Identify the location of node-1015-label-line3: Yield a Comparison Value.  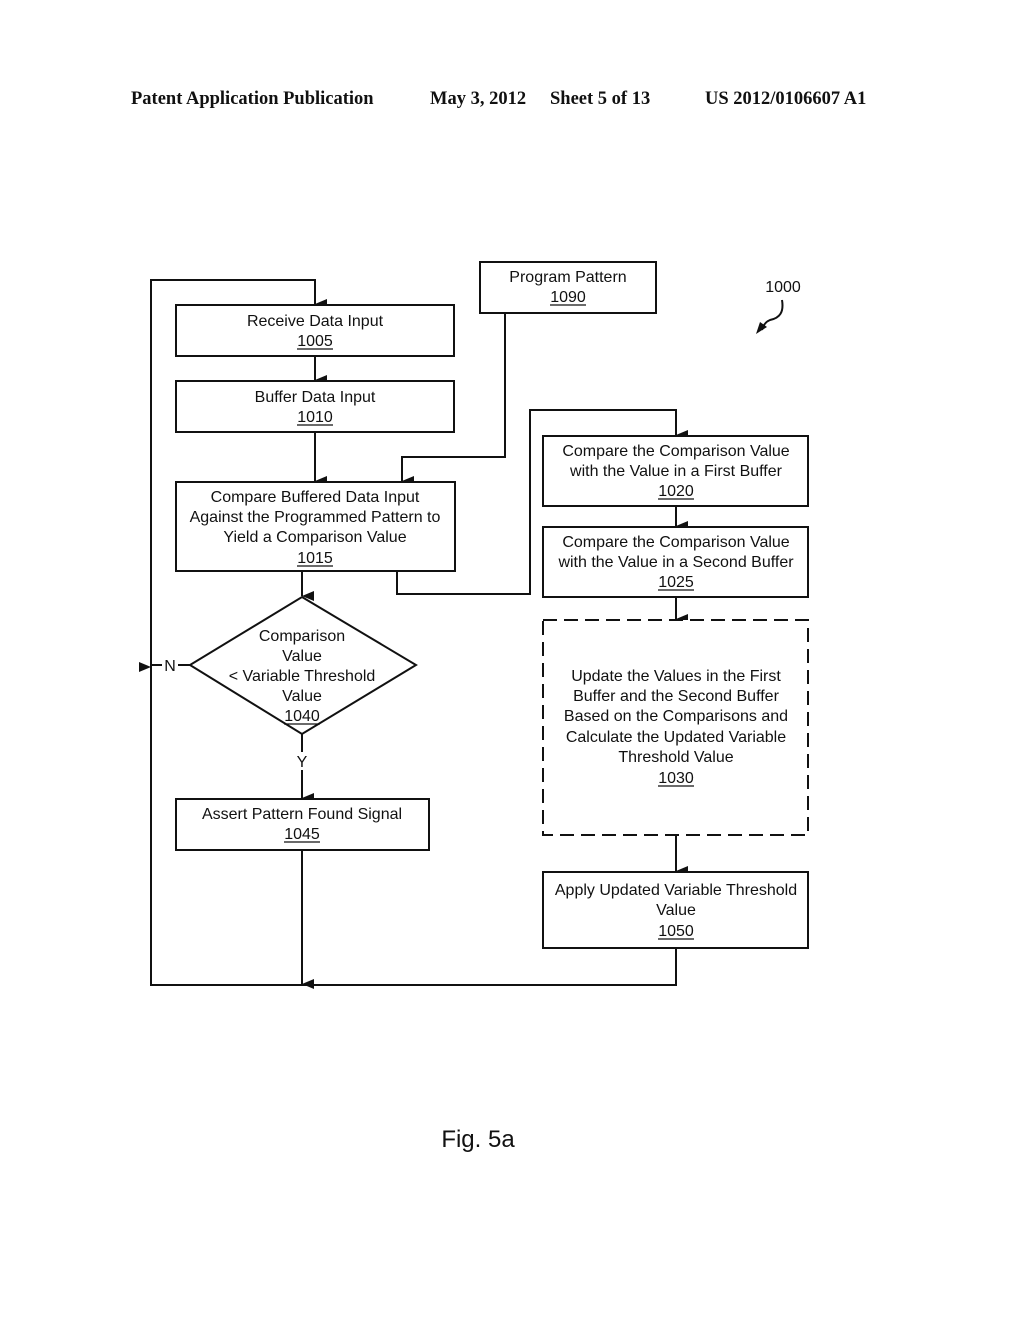
(314, 537).